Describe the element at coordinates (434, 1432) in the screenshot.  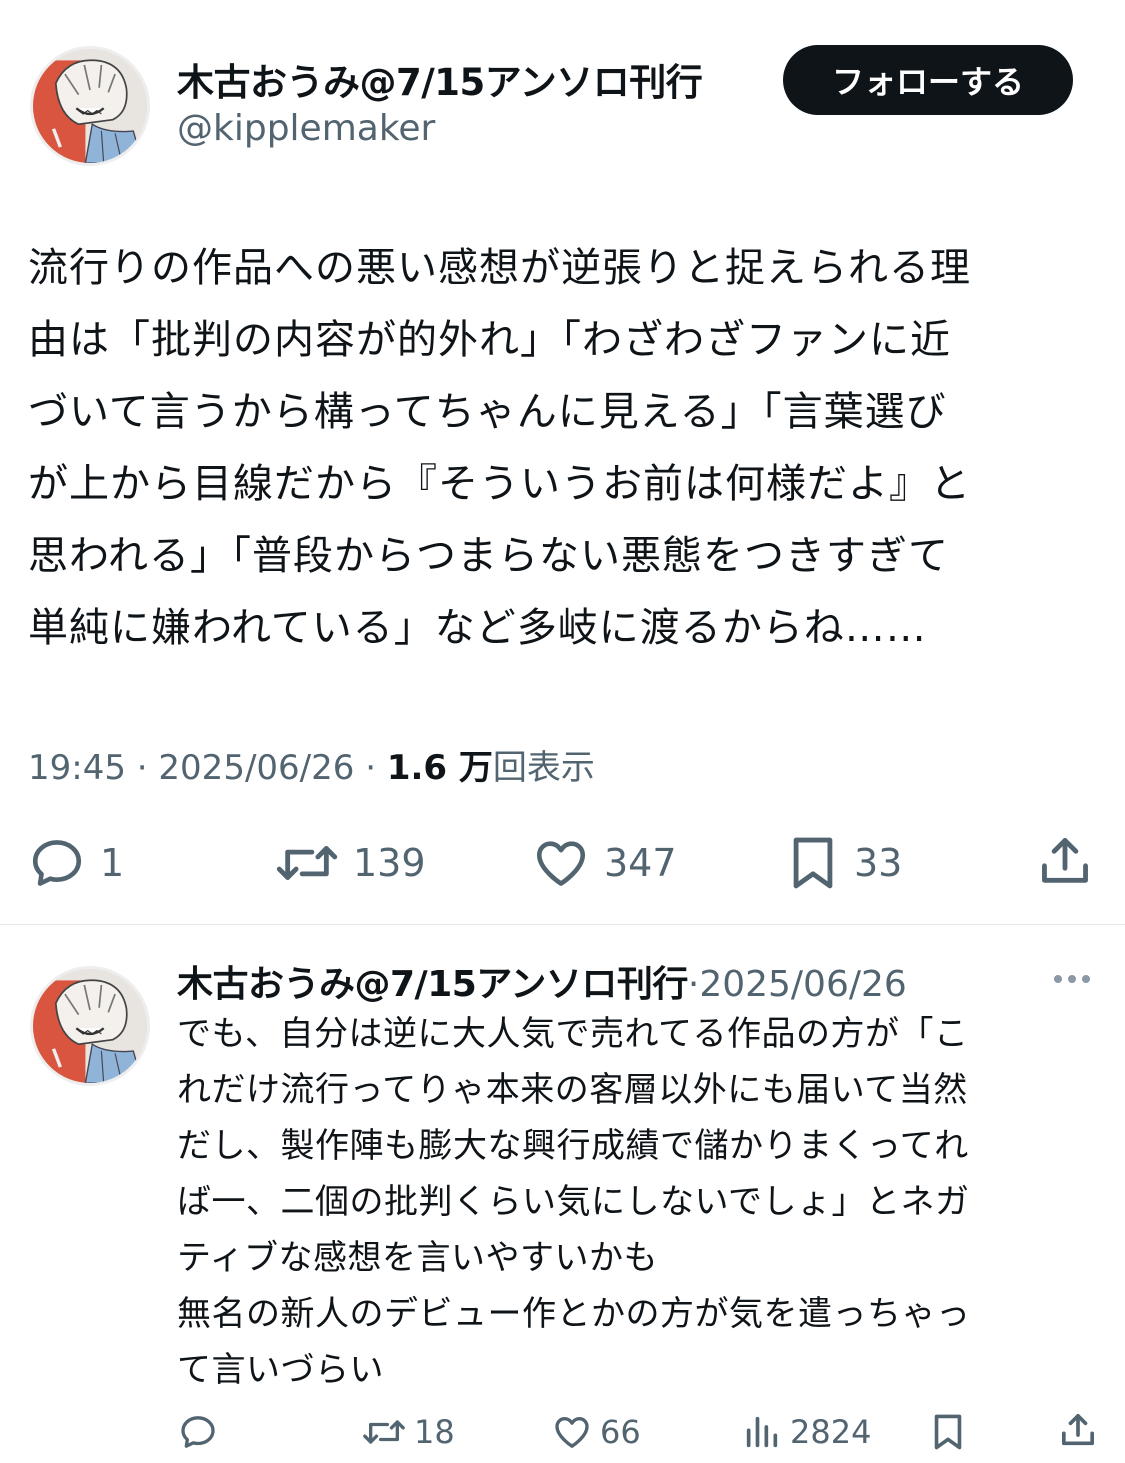
I see `reply-retweet-count: 18` at that location.